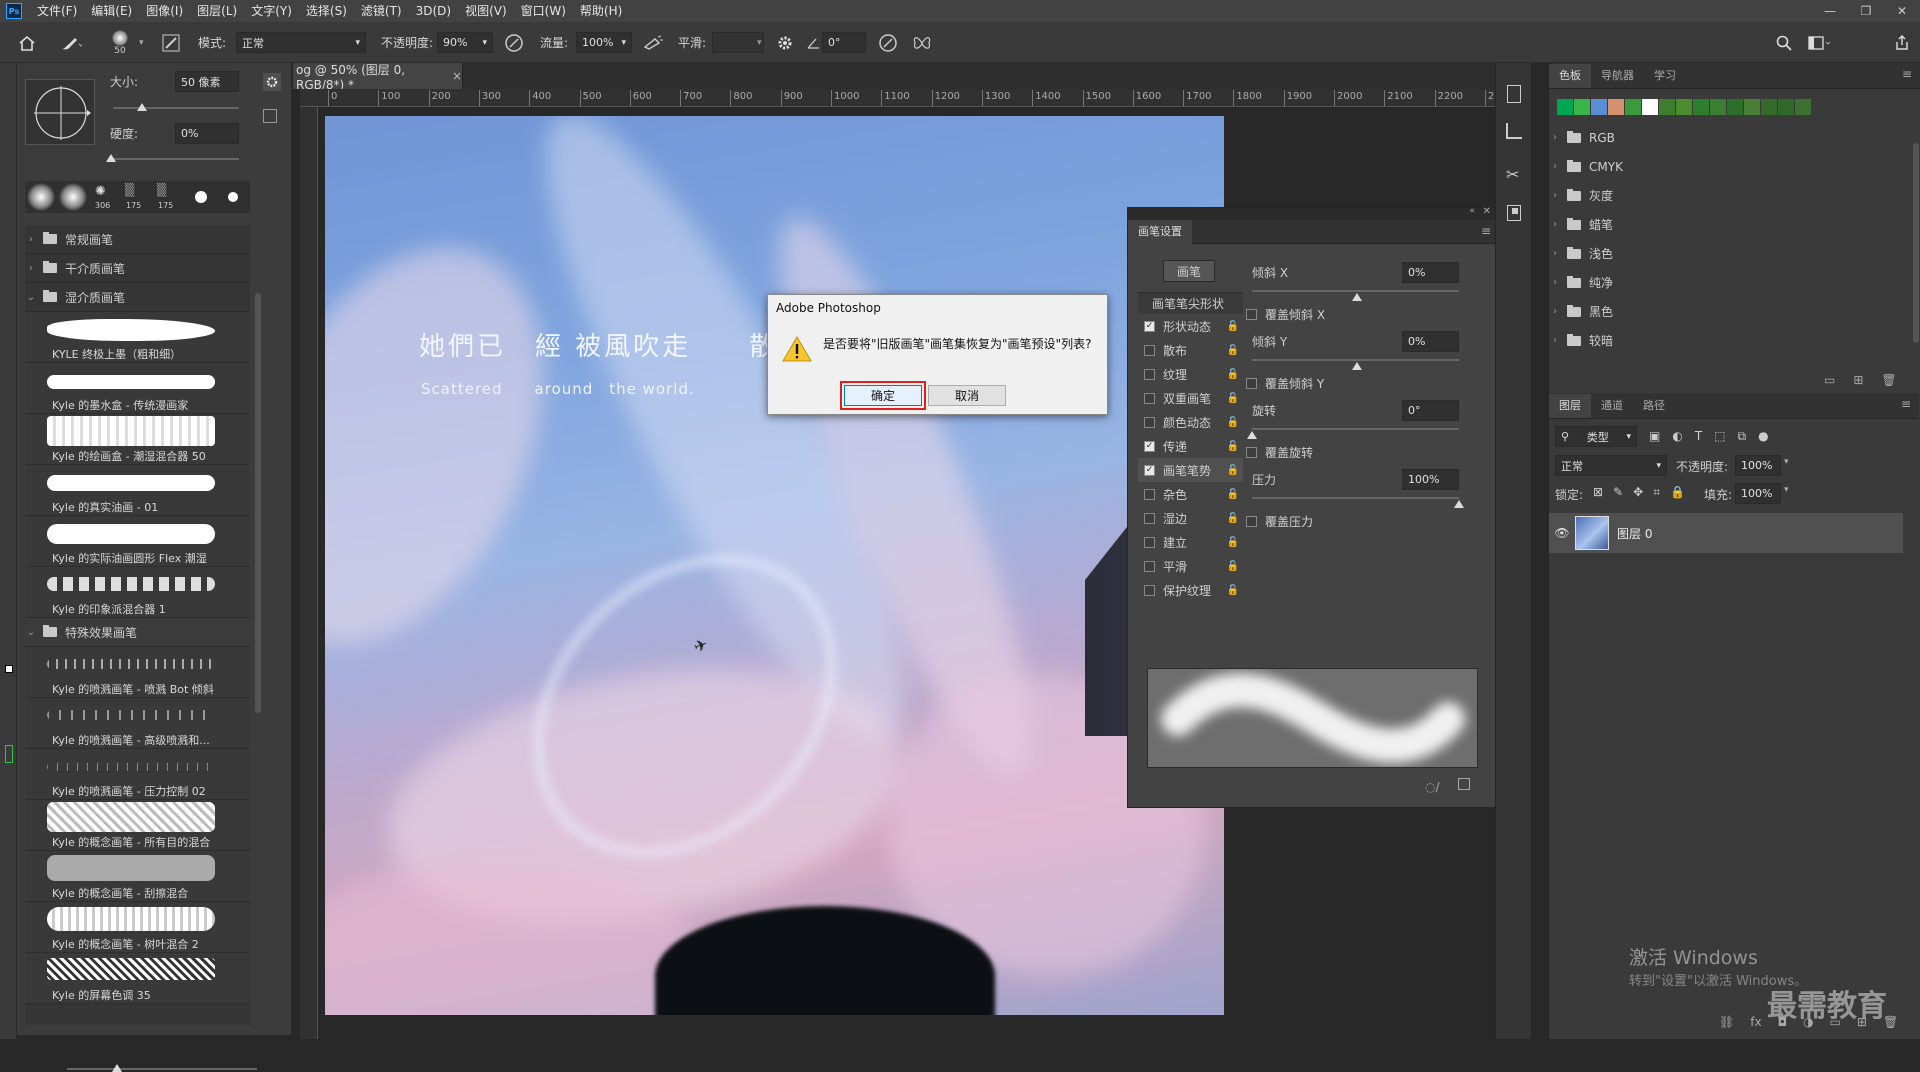 This screenshot has height=1072, width=1920. What do you see at coordinates (1190, 542) in the screenshot?
I see `option-build-up: 建立 🔓` at bounding box center [1190, 542].